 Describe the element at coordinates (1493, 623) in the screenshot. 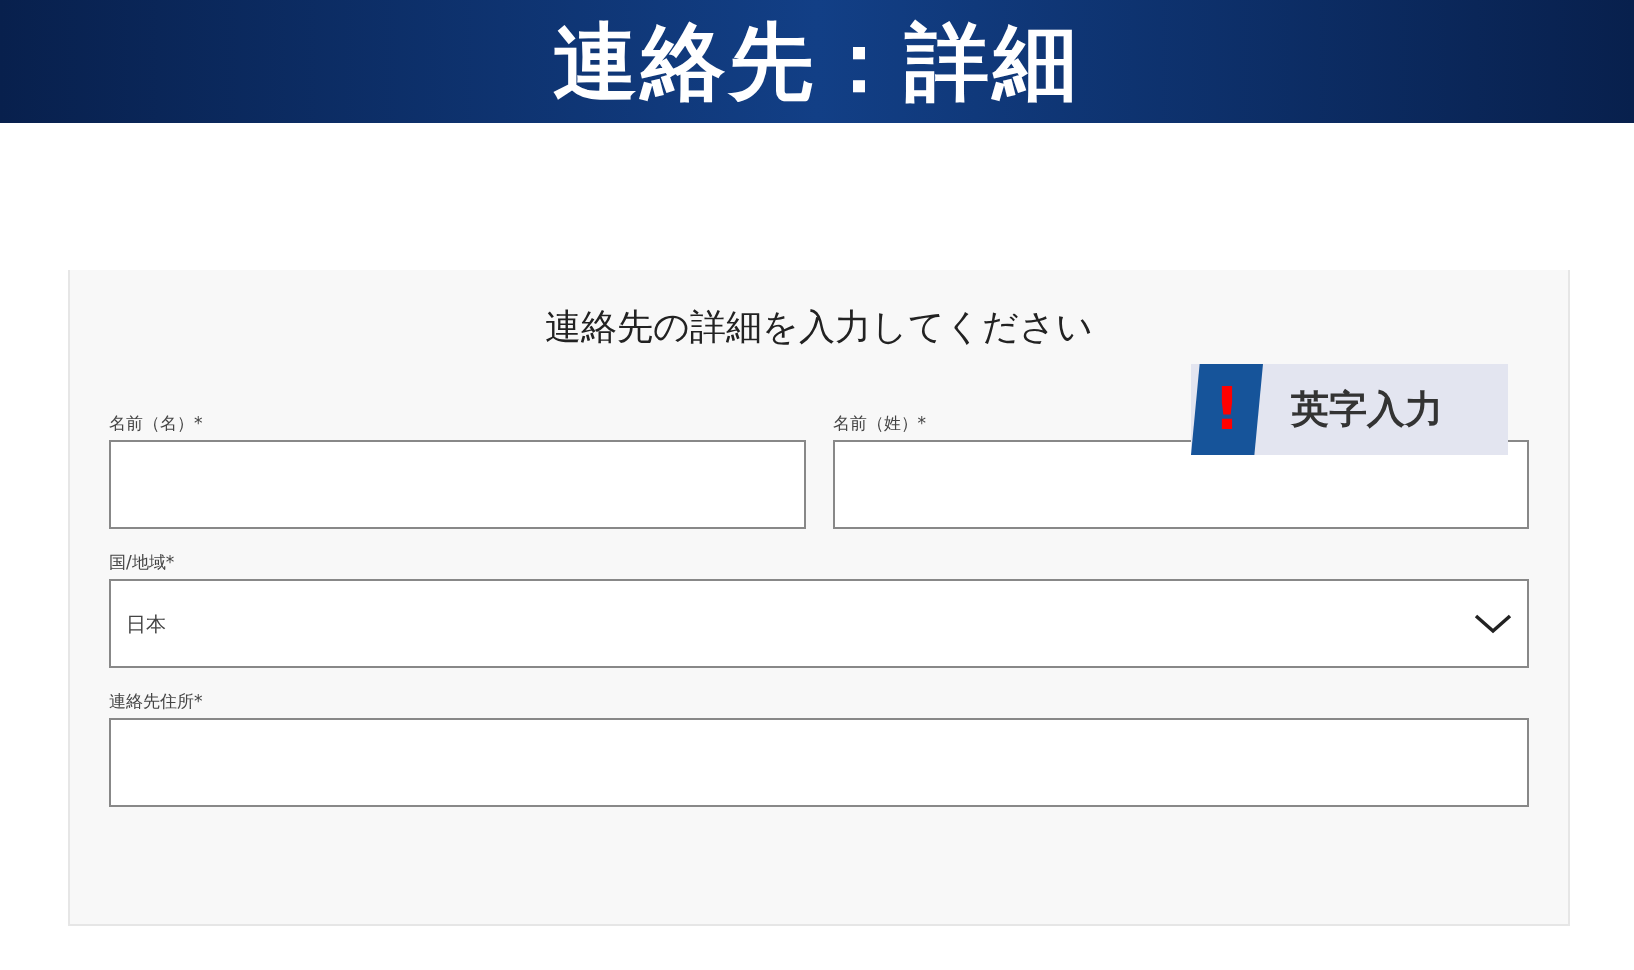

I see `chevron-down-icon` at that location.